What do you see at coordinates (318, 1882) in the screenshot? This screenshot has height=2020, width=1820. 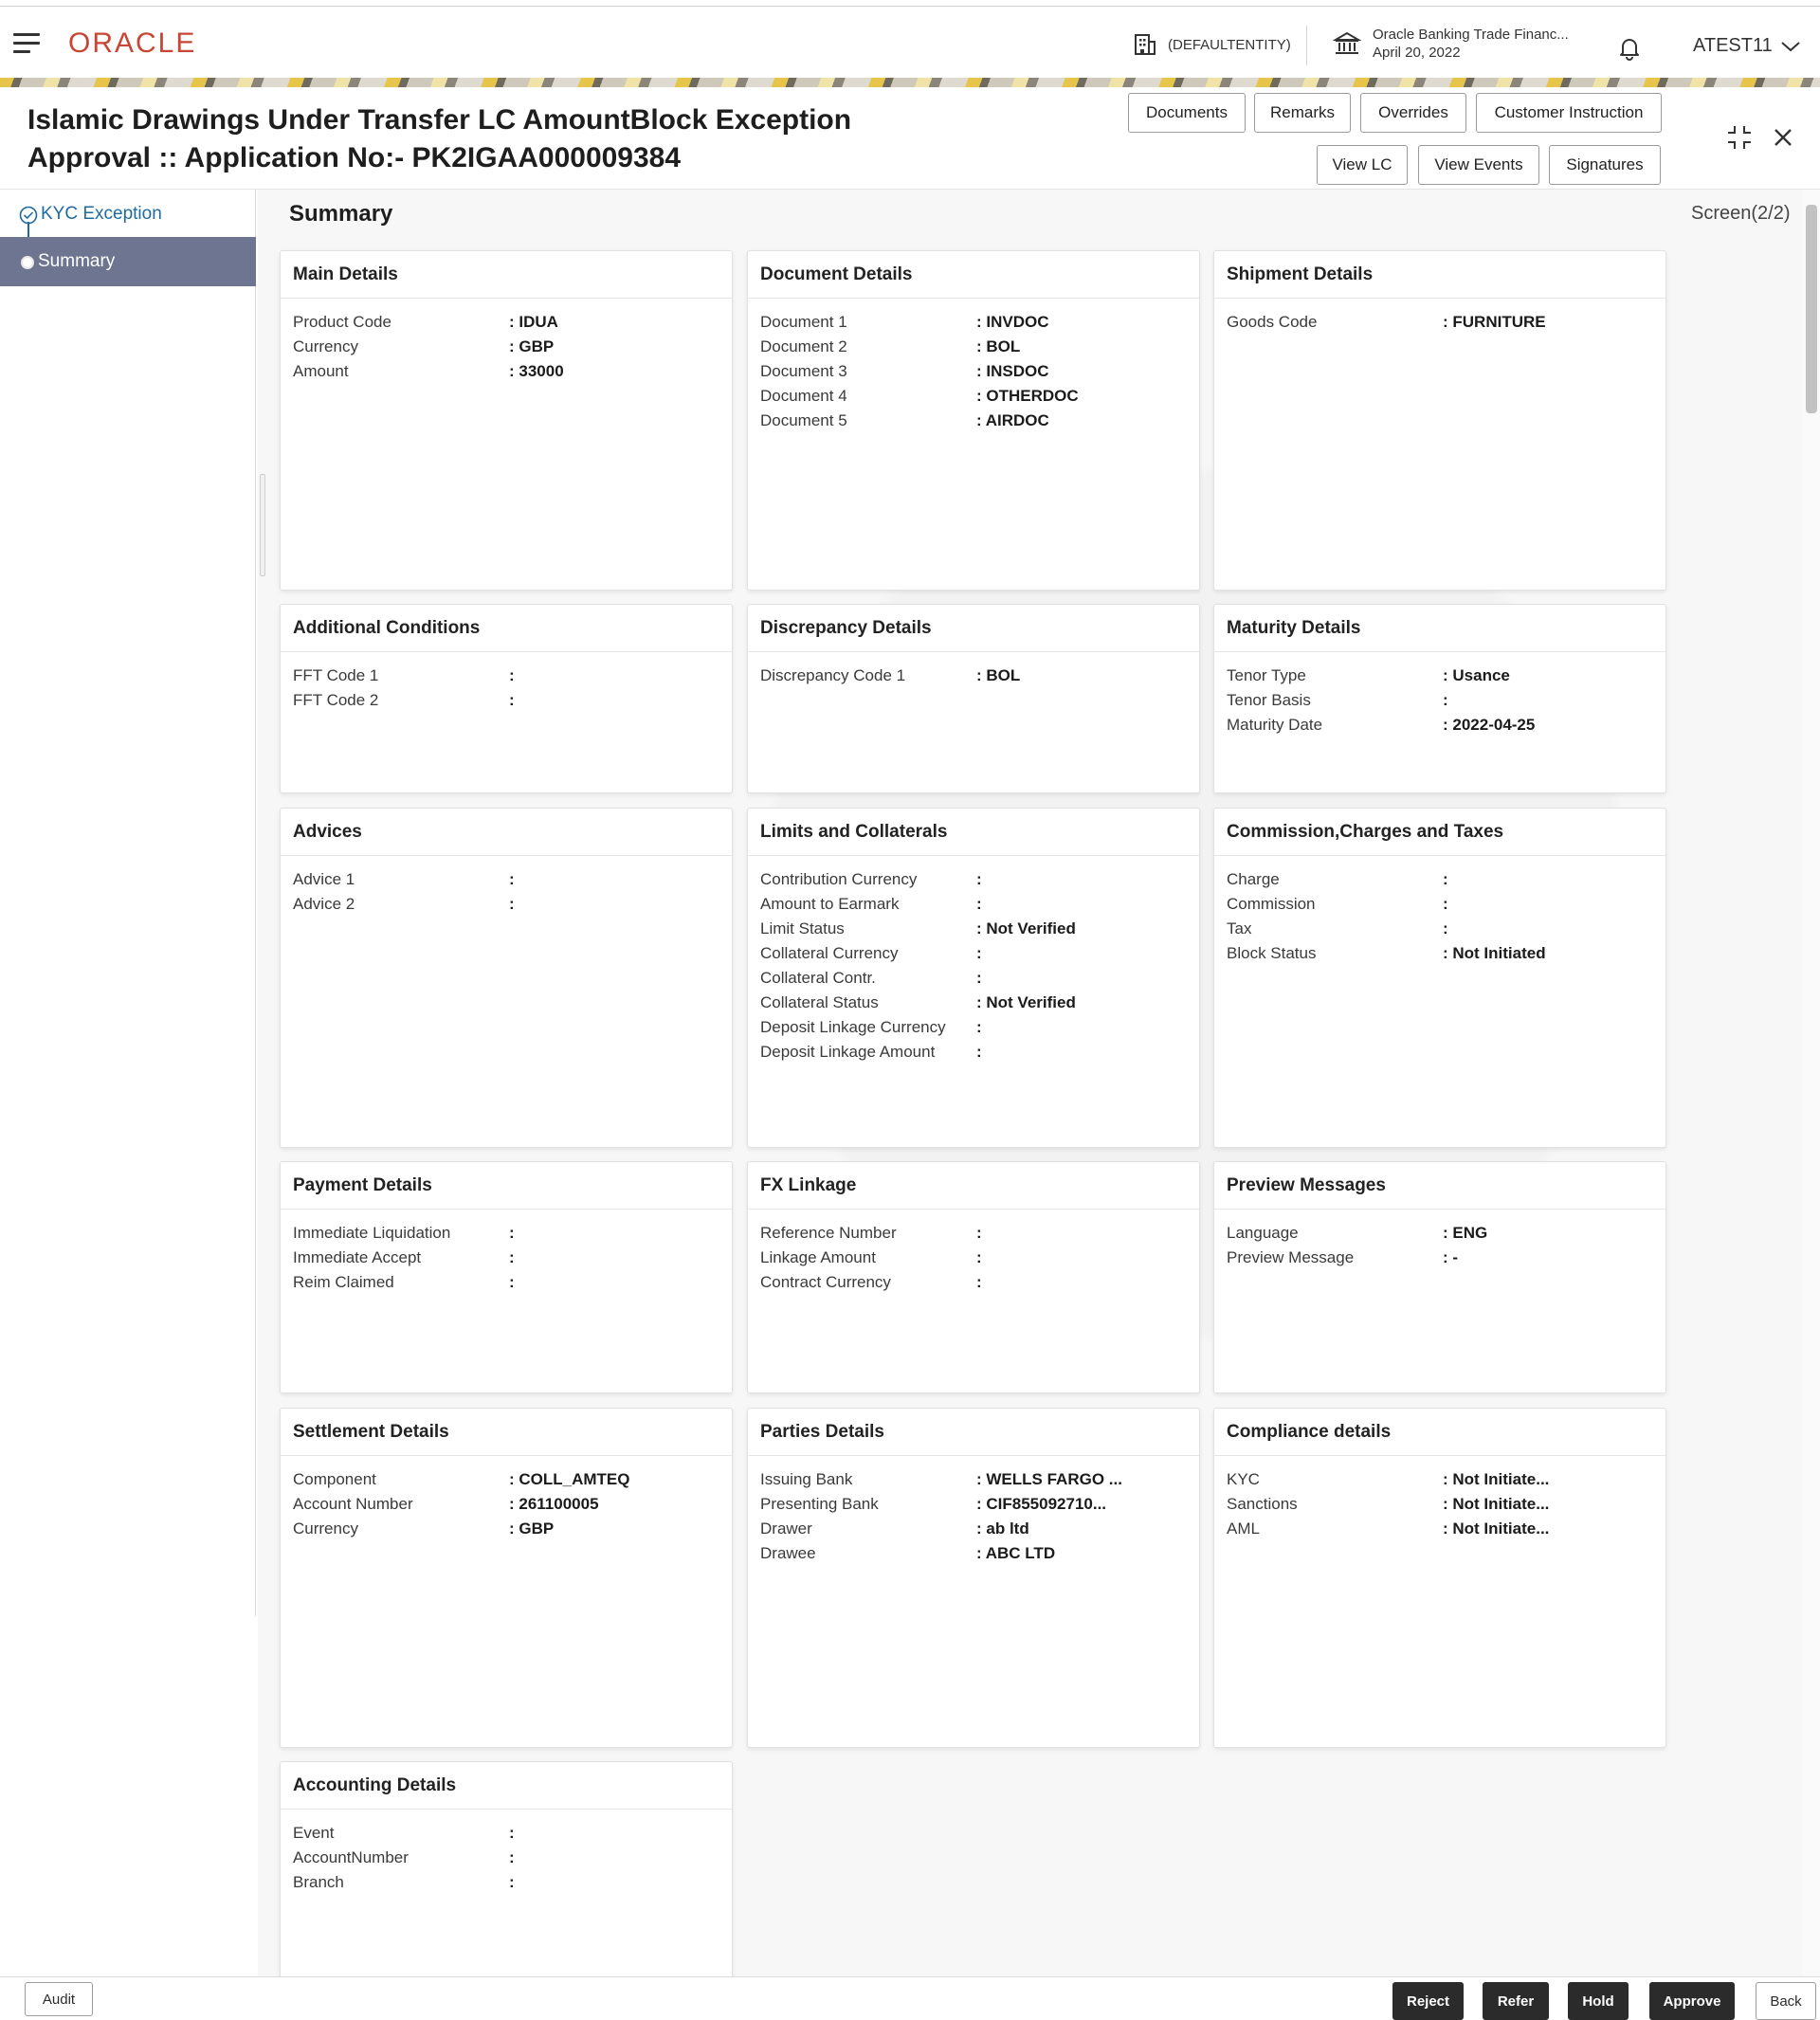 I see `field-label: Branch` at bounding box center [318, 1882].